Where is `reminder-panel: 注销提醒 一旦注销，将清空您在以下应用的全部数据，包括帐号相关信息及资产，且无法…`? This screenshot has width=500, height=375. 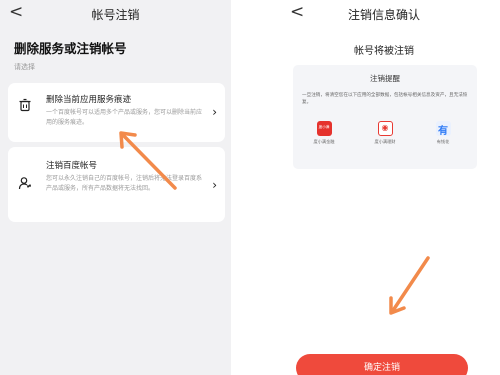
reminder-panel: 注销提醒 一旦注销，将清空您在以下应用的全部数据，包括帐号相关信息及资产，且无法… is located at coordinates (385, 117).